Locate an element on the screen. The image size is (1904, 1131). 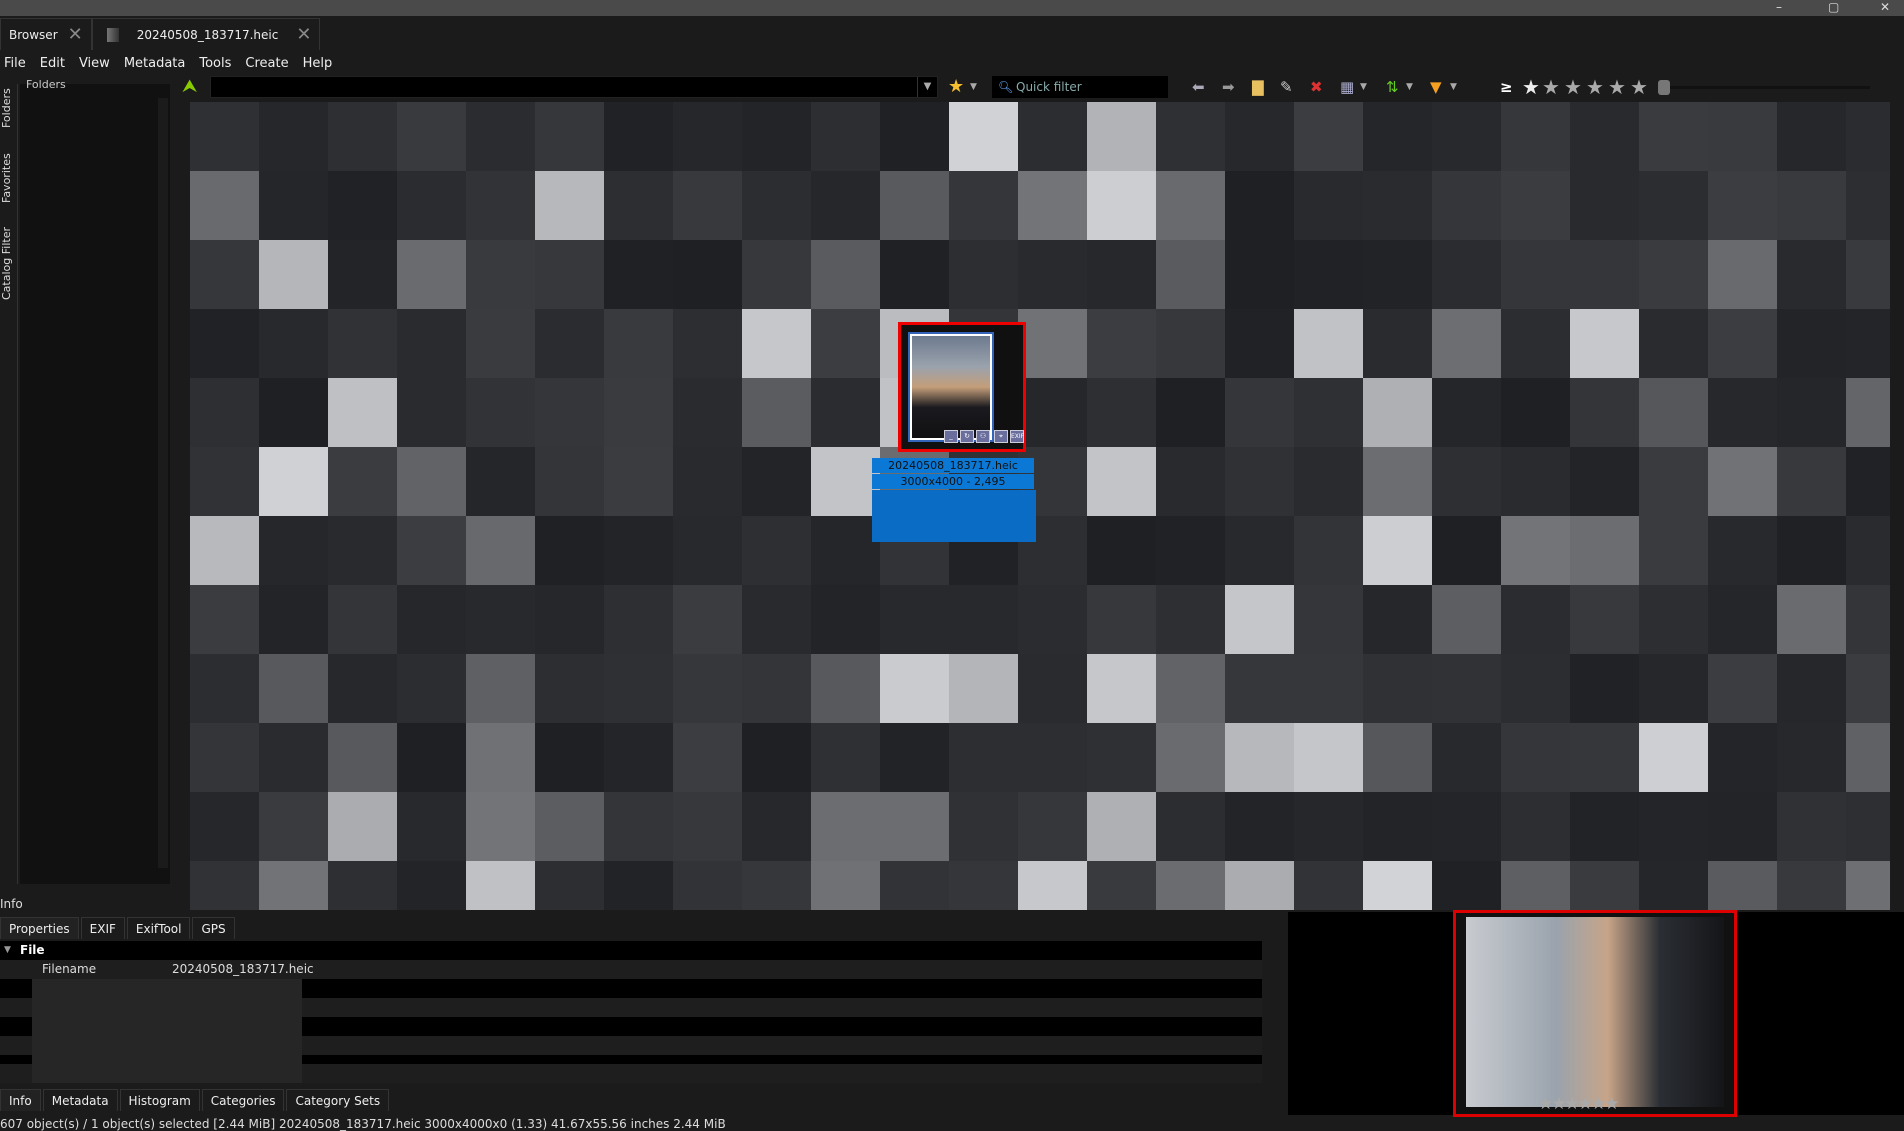
tab-metadata: Metadata is located at coordinates (80, 1100).